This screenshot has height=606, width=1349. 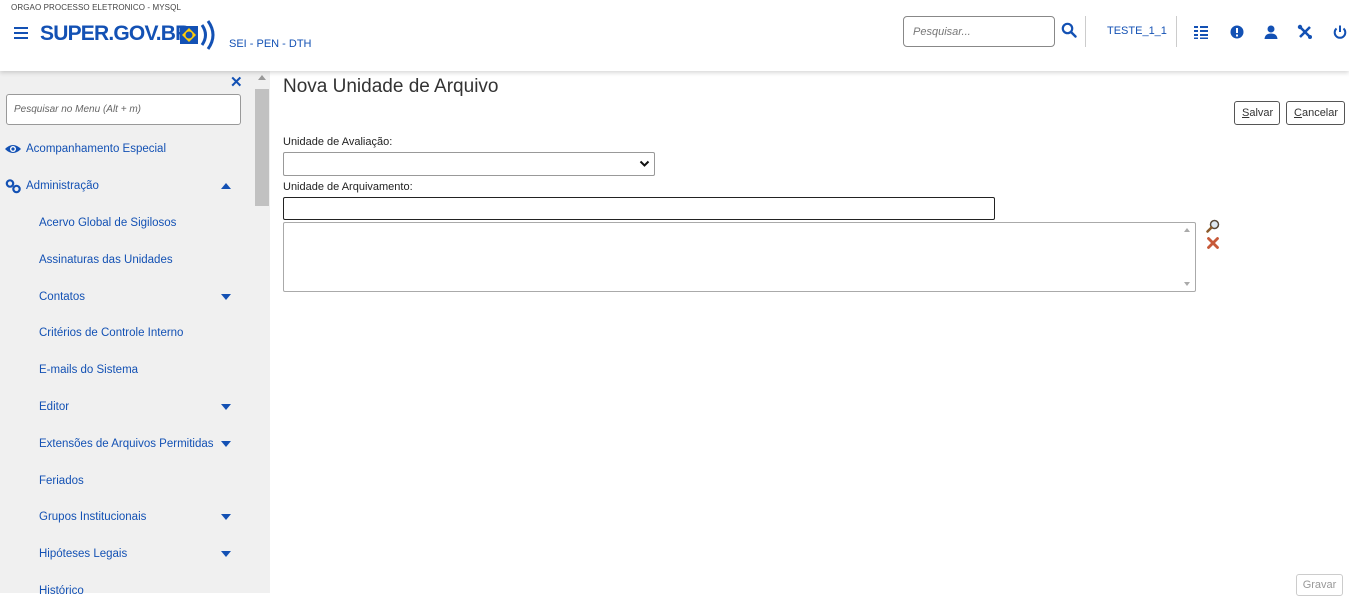 I want to click on sidebar-item-label: Grupos Institucionais, so click(x=93, y=517).